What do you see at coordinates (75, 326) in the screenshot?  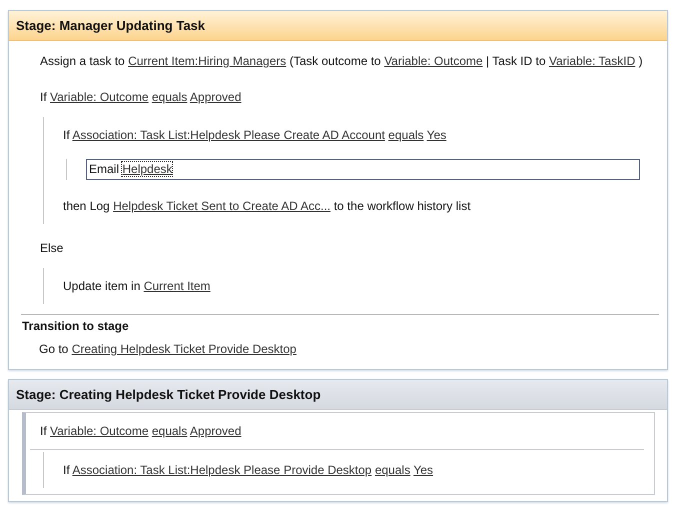 I see `section-heading: Transition to stage` at bounding box center [75, 326].